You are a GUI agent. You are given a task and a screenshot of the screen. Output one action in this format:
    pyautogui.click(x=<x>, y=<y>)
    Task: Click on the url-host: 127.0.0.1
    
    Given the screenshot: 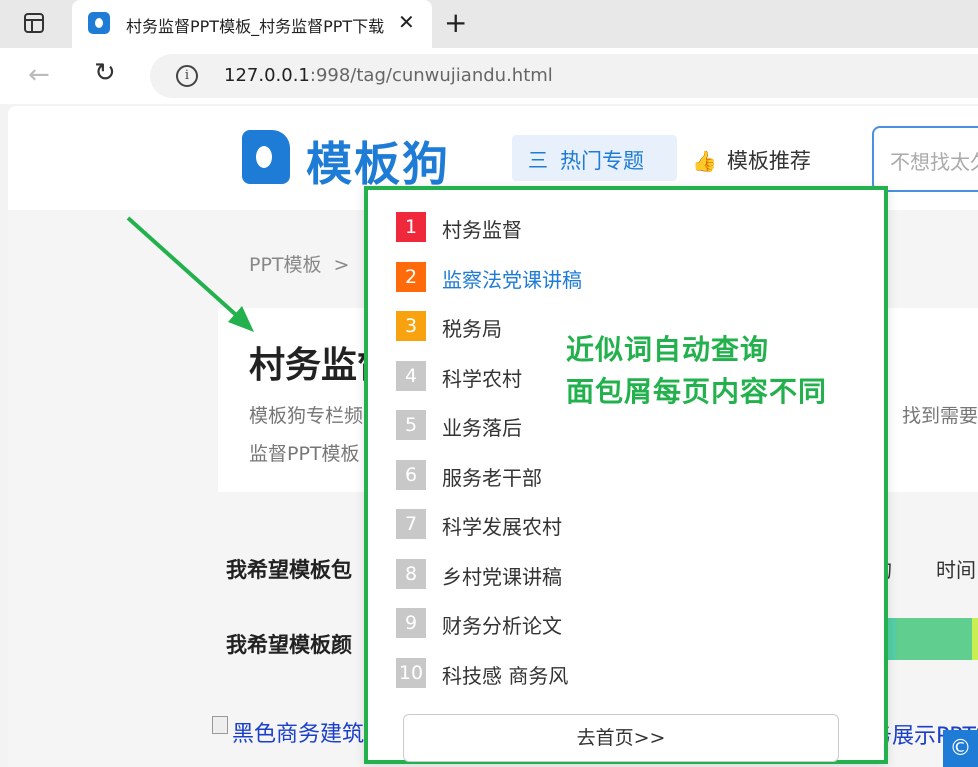 What is the action you would take?
    pyautogui.click(x=267, y=75)
    